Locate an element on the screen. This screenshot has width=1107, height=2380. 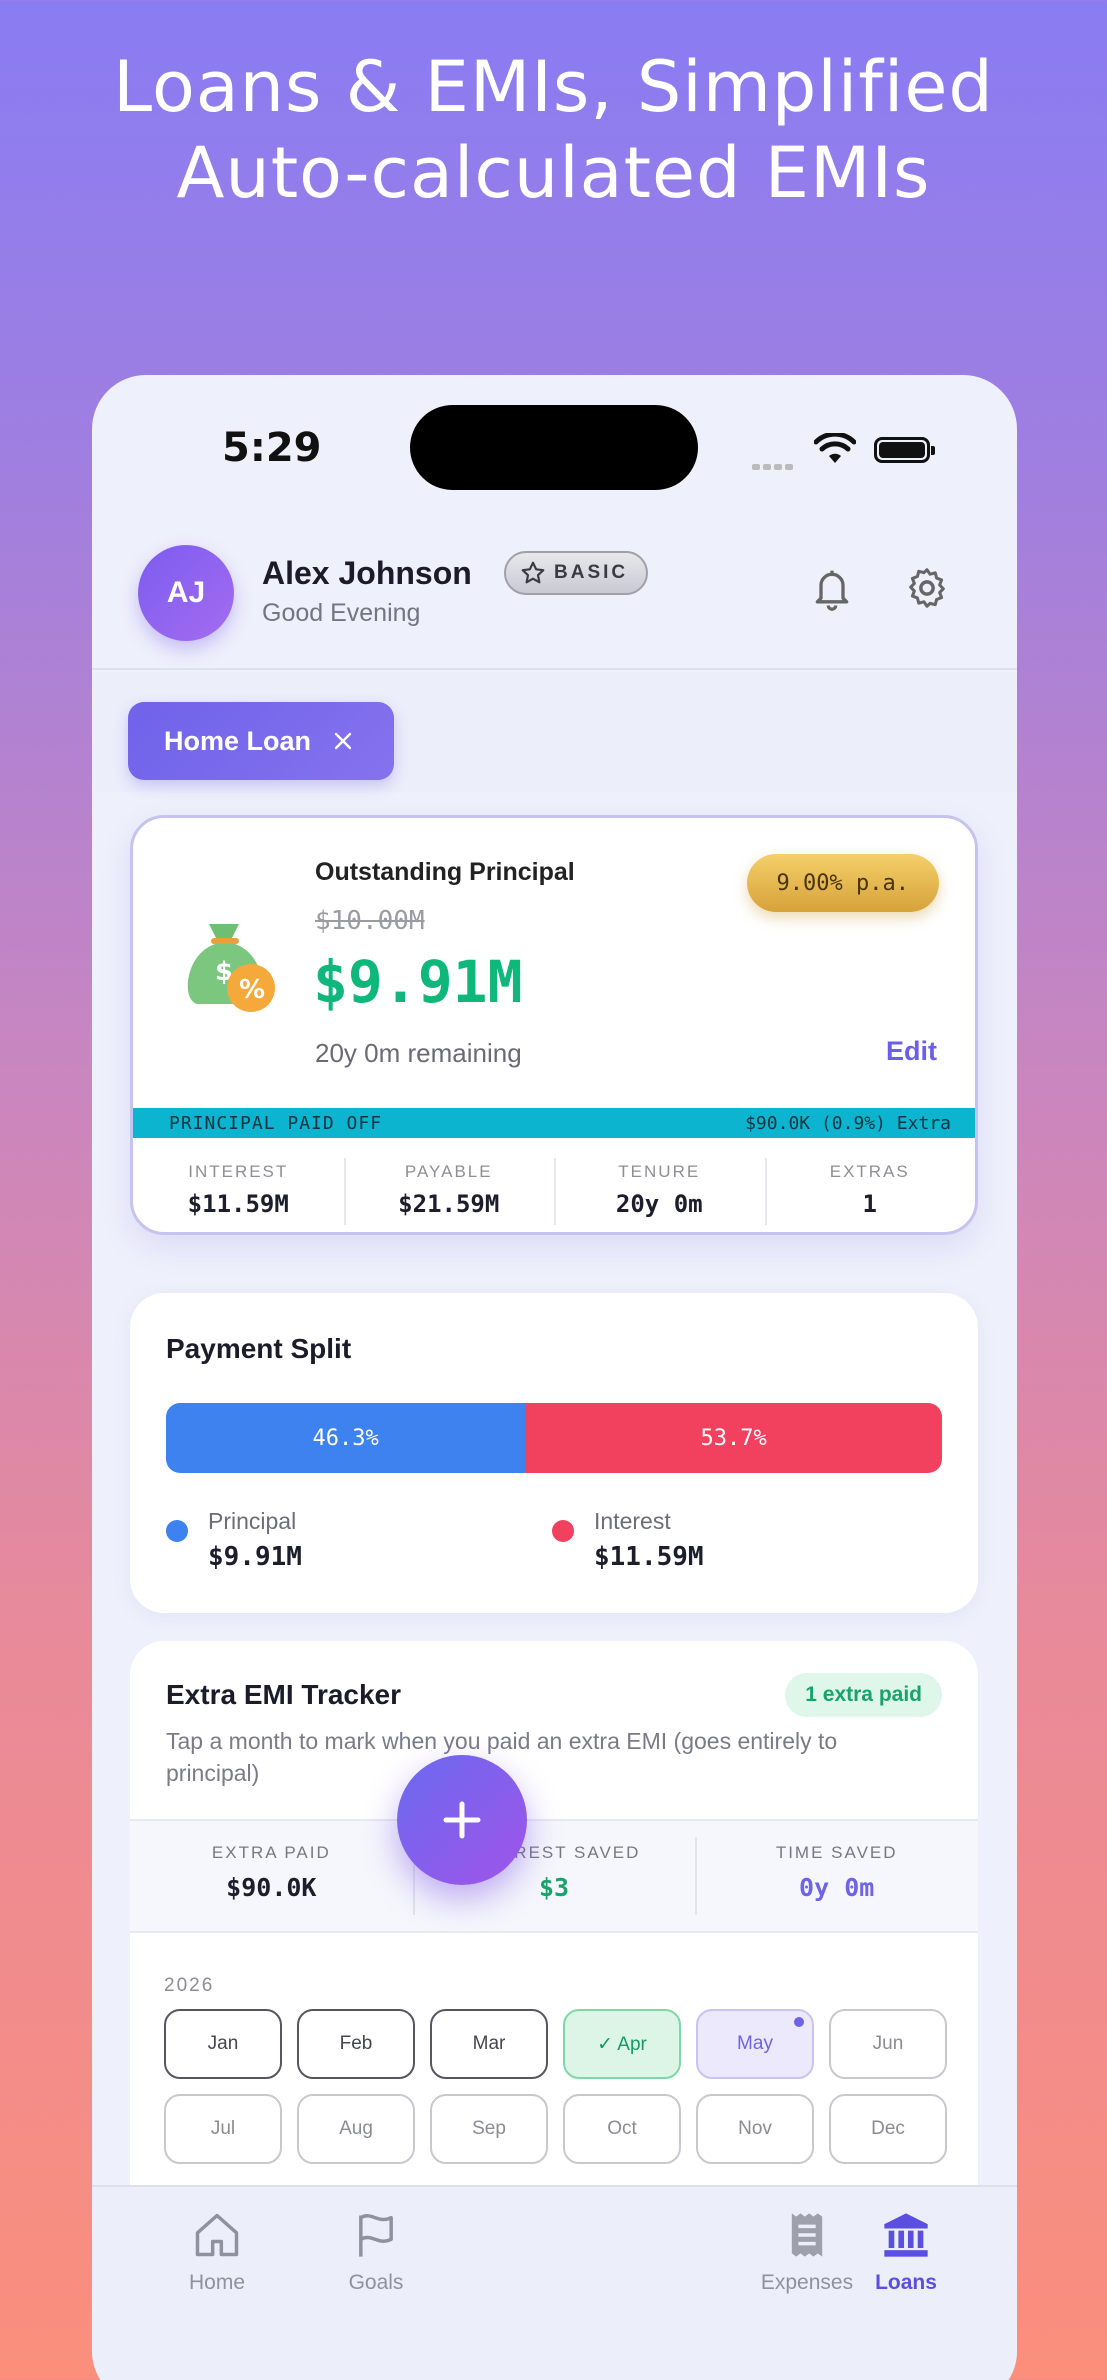
principal-paid-off-bar: PRINCIPAL PAID OFF $90.0K (0.9%) Extra is located at coordinates (554, 1123).